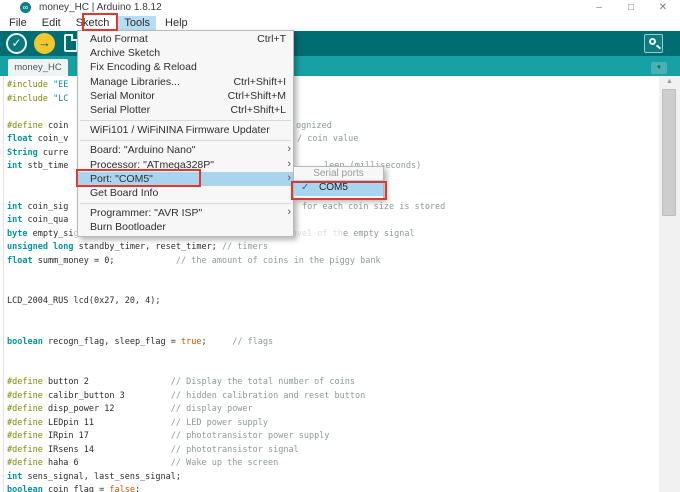  I want to click on arduino-app-icon: ∞, so click(25, 7).